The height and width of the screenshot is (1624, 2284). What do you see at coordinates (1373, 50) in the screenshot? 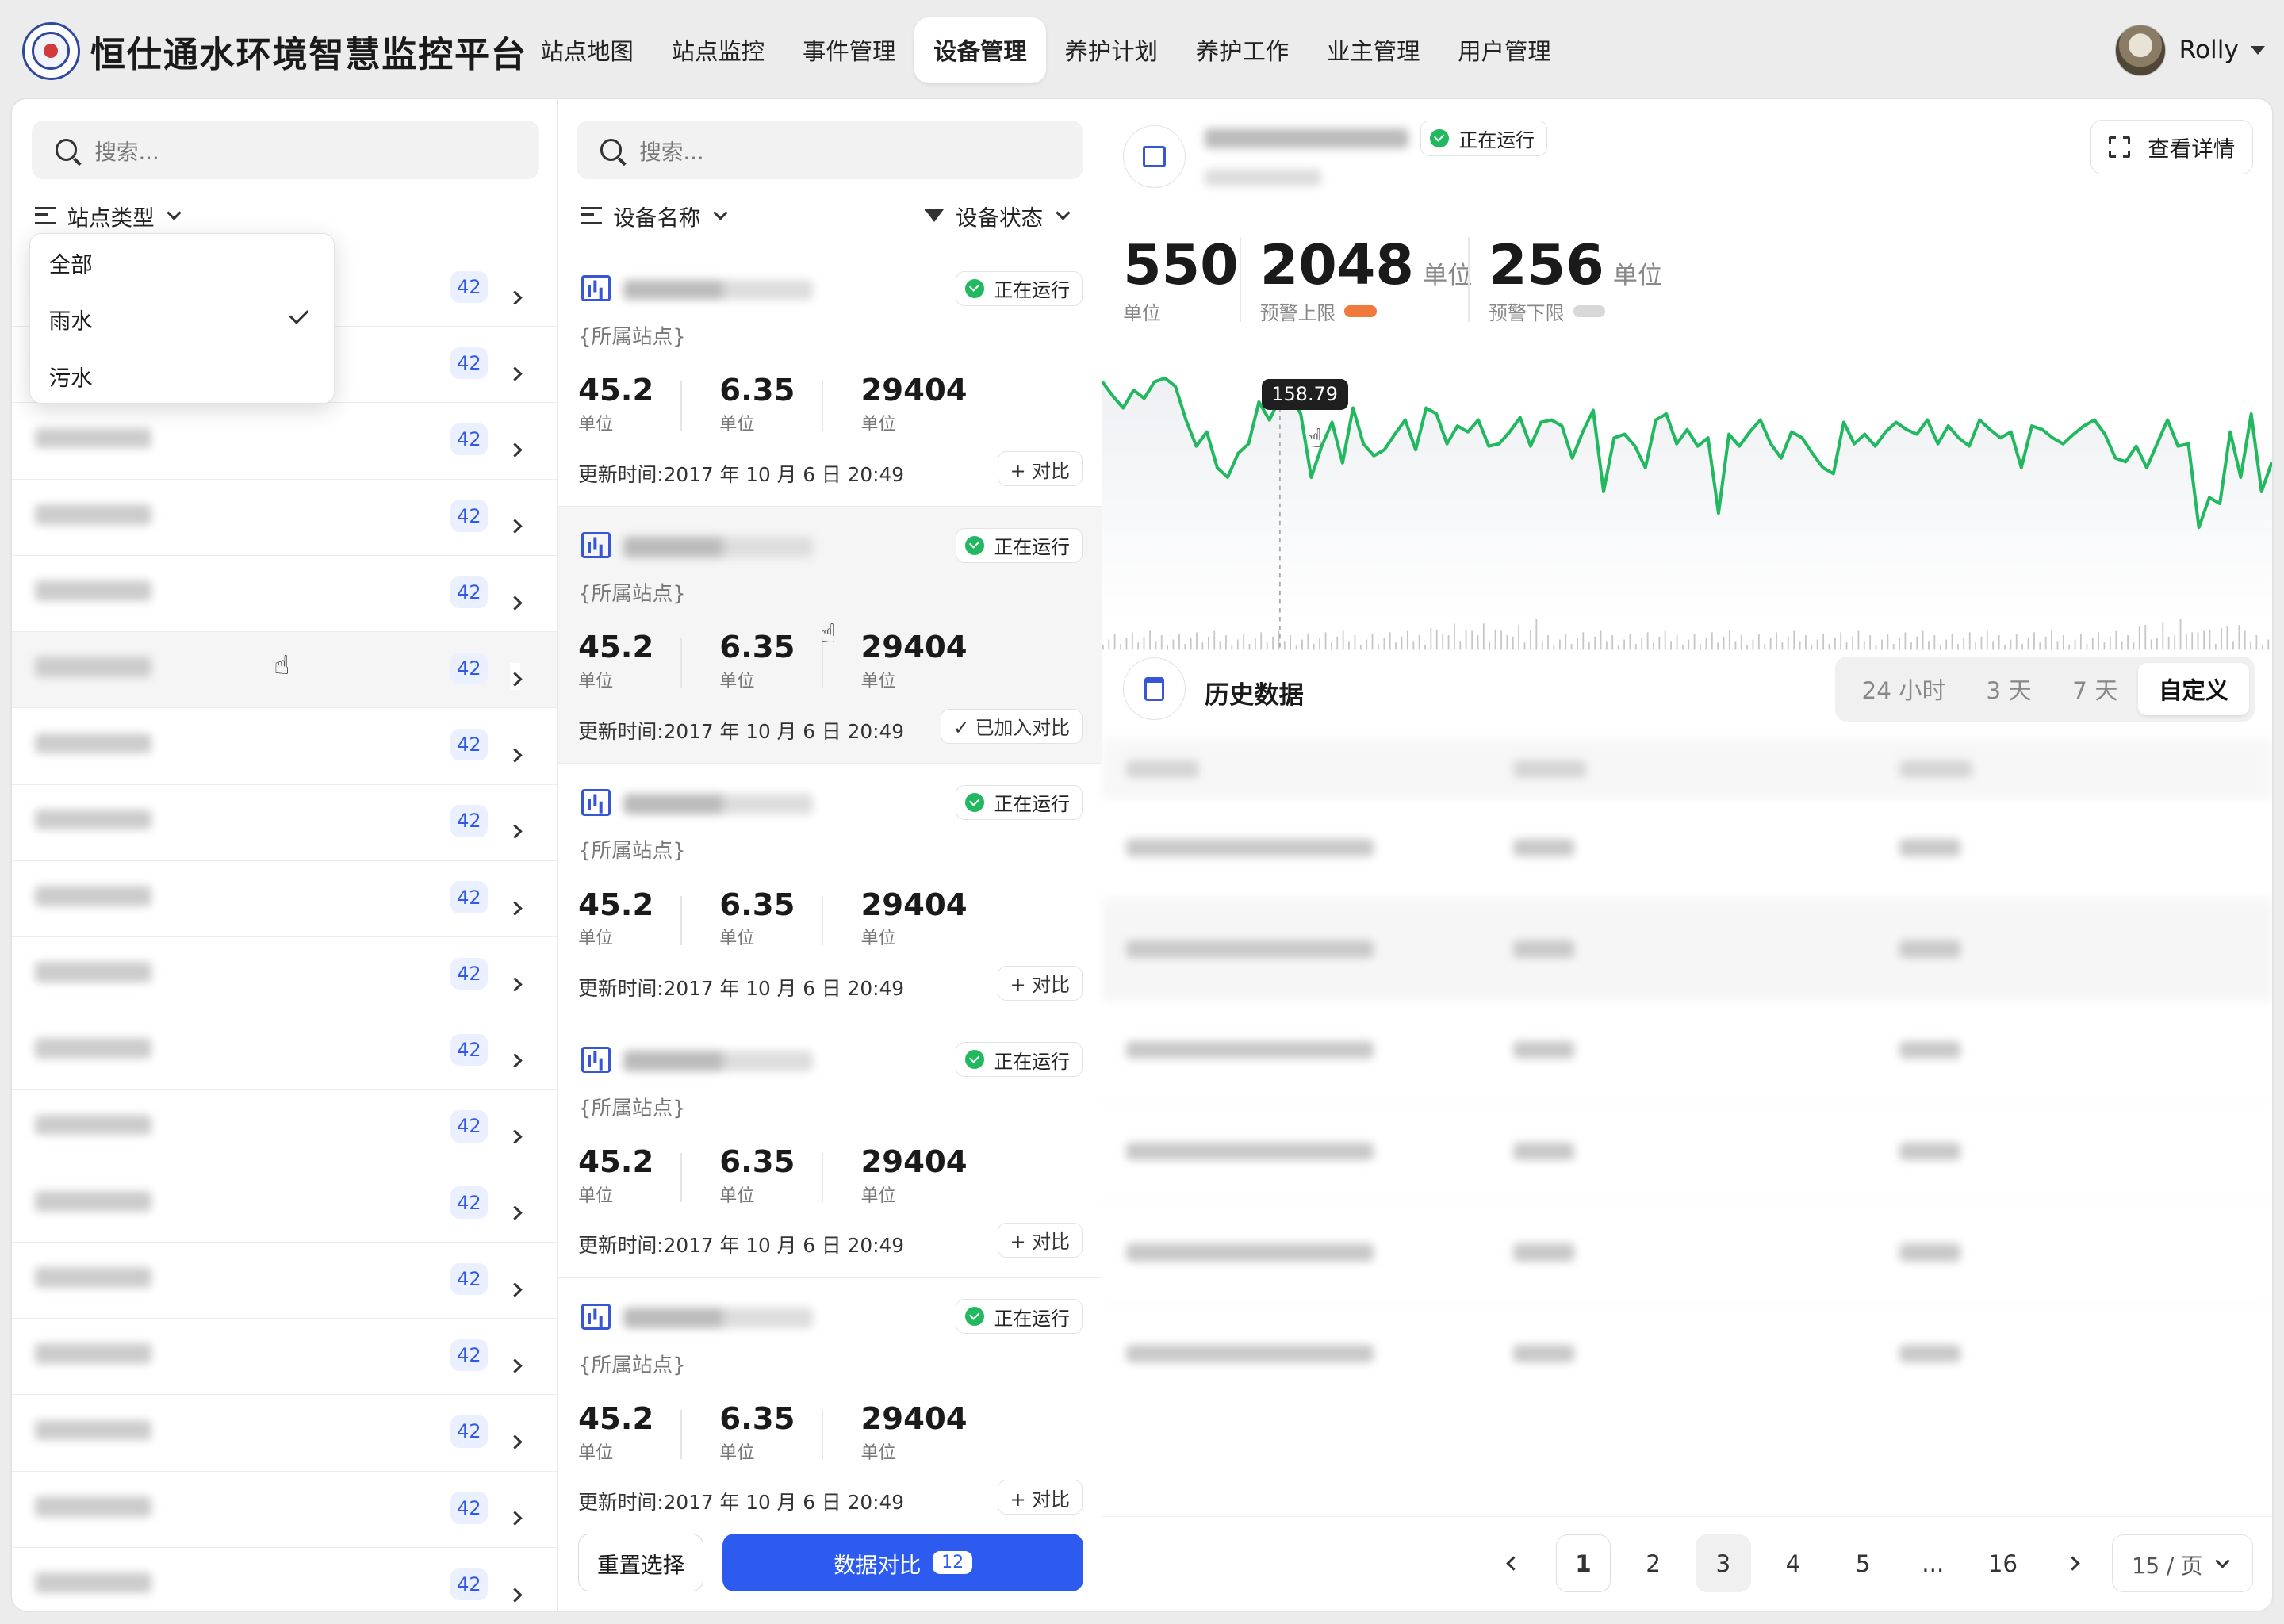
I see `tab-owner-management: 业主管理` at bounding box center [1373, 50].